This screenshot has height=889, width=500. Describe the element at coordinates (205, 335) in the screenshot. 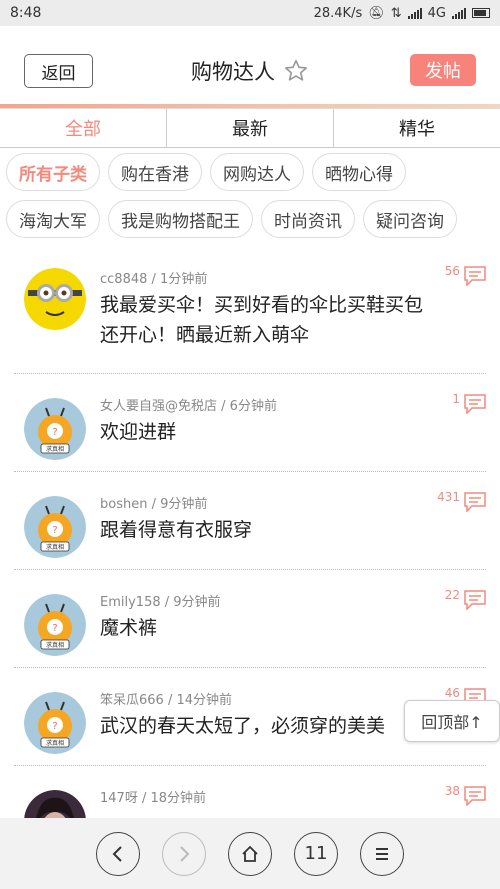

I see `post-text-line: 还开心！晒最近新入萌伞` at that location.